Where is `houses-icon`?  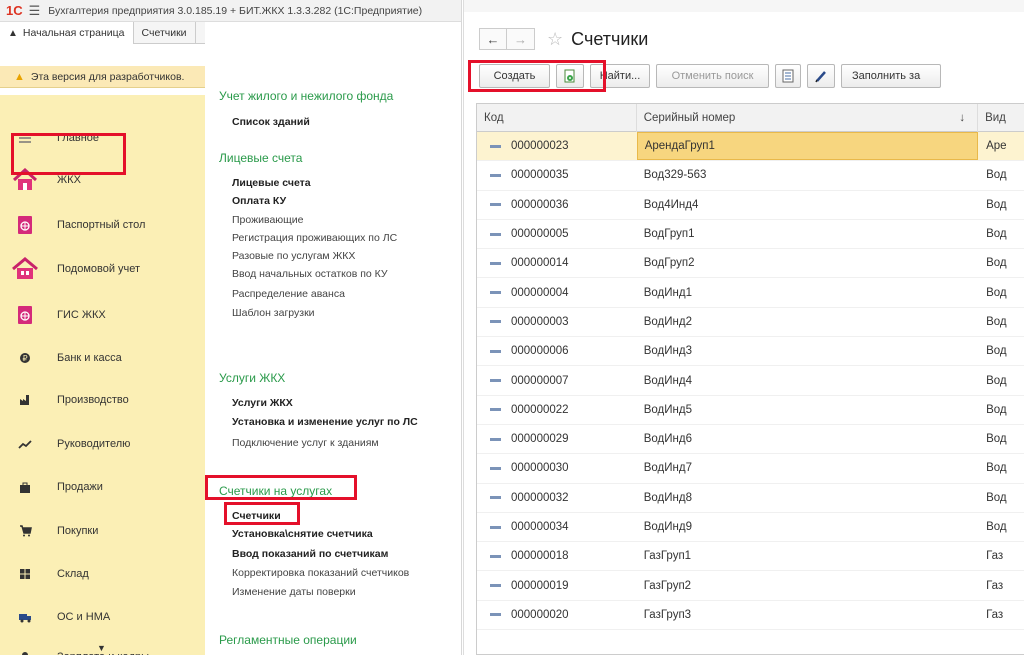
houses-icon is located at coordinates (25, 269).